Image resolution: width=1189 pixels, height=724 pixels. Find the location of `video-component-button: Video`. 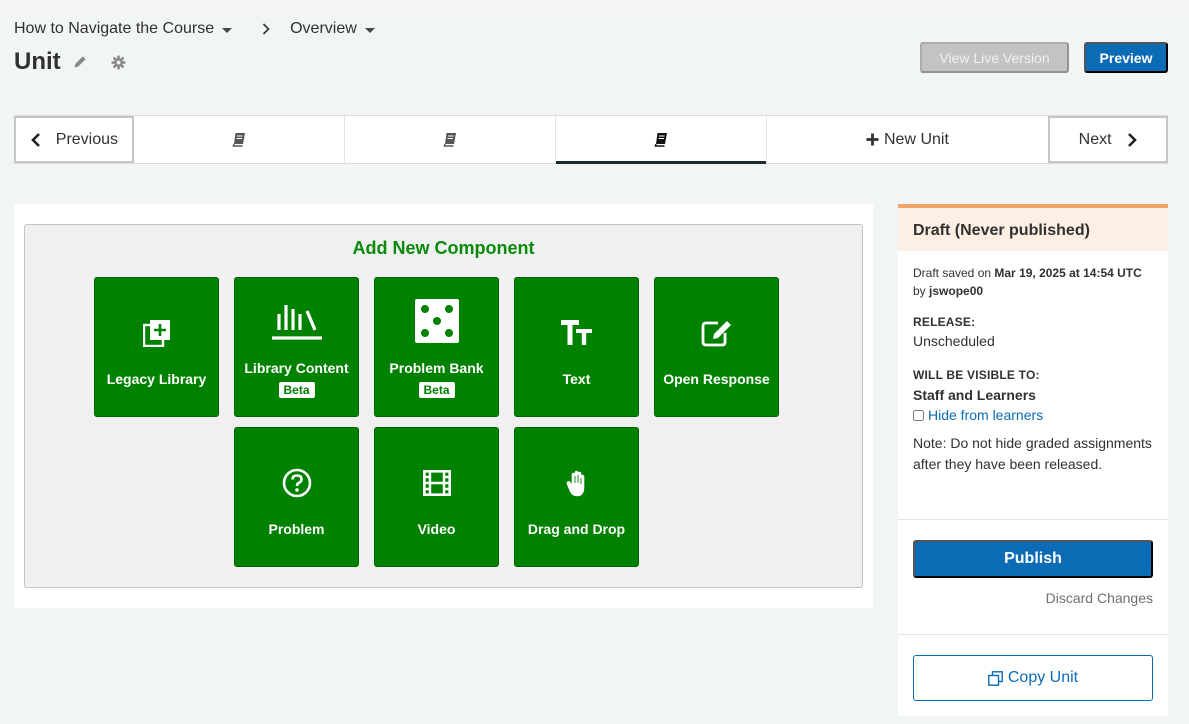

video-component-button: Video is located at coordinates (436, 497).